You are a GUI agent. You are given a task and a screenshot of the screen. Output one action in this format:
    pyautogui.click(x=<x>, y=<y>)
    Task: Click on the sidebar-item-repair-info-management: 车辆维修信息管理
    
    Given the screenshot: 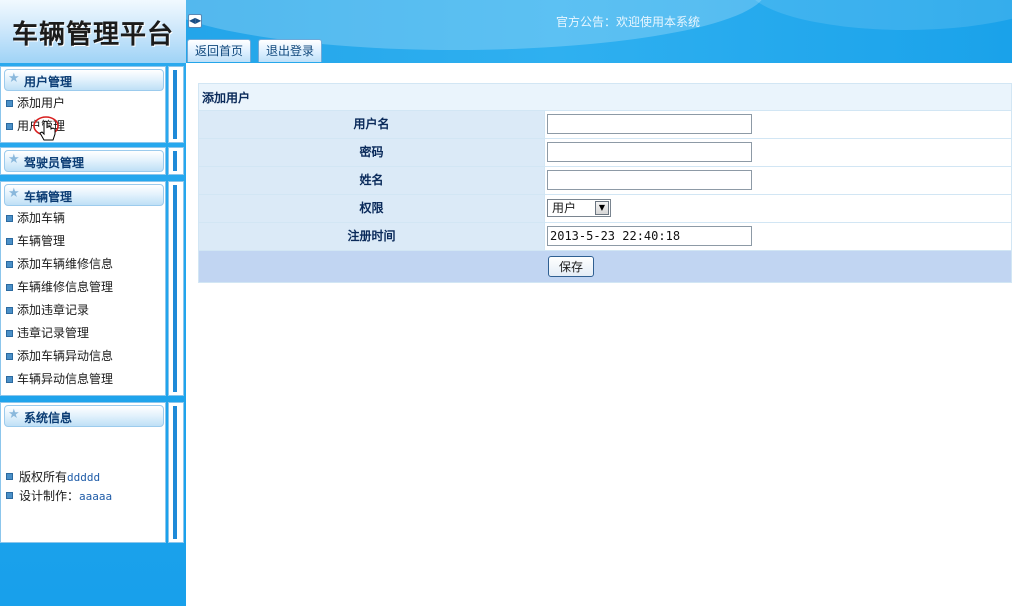 What is the action you would take?
    pyautogui.click(x=83, y=287)
    